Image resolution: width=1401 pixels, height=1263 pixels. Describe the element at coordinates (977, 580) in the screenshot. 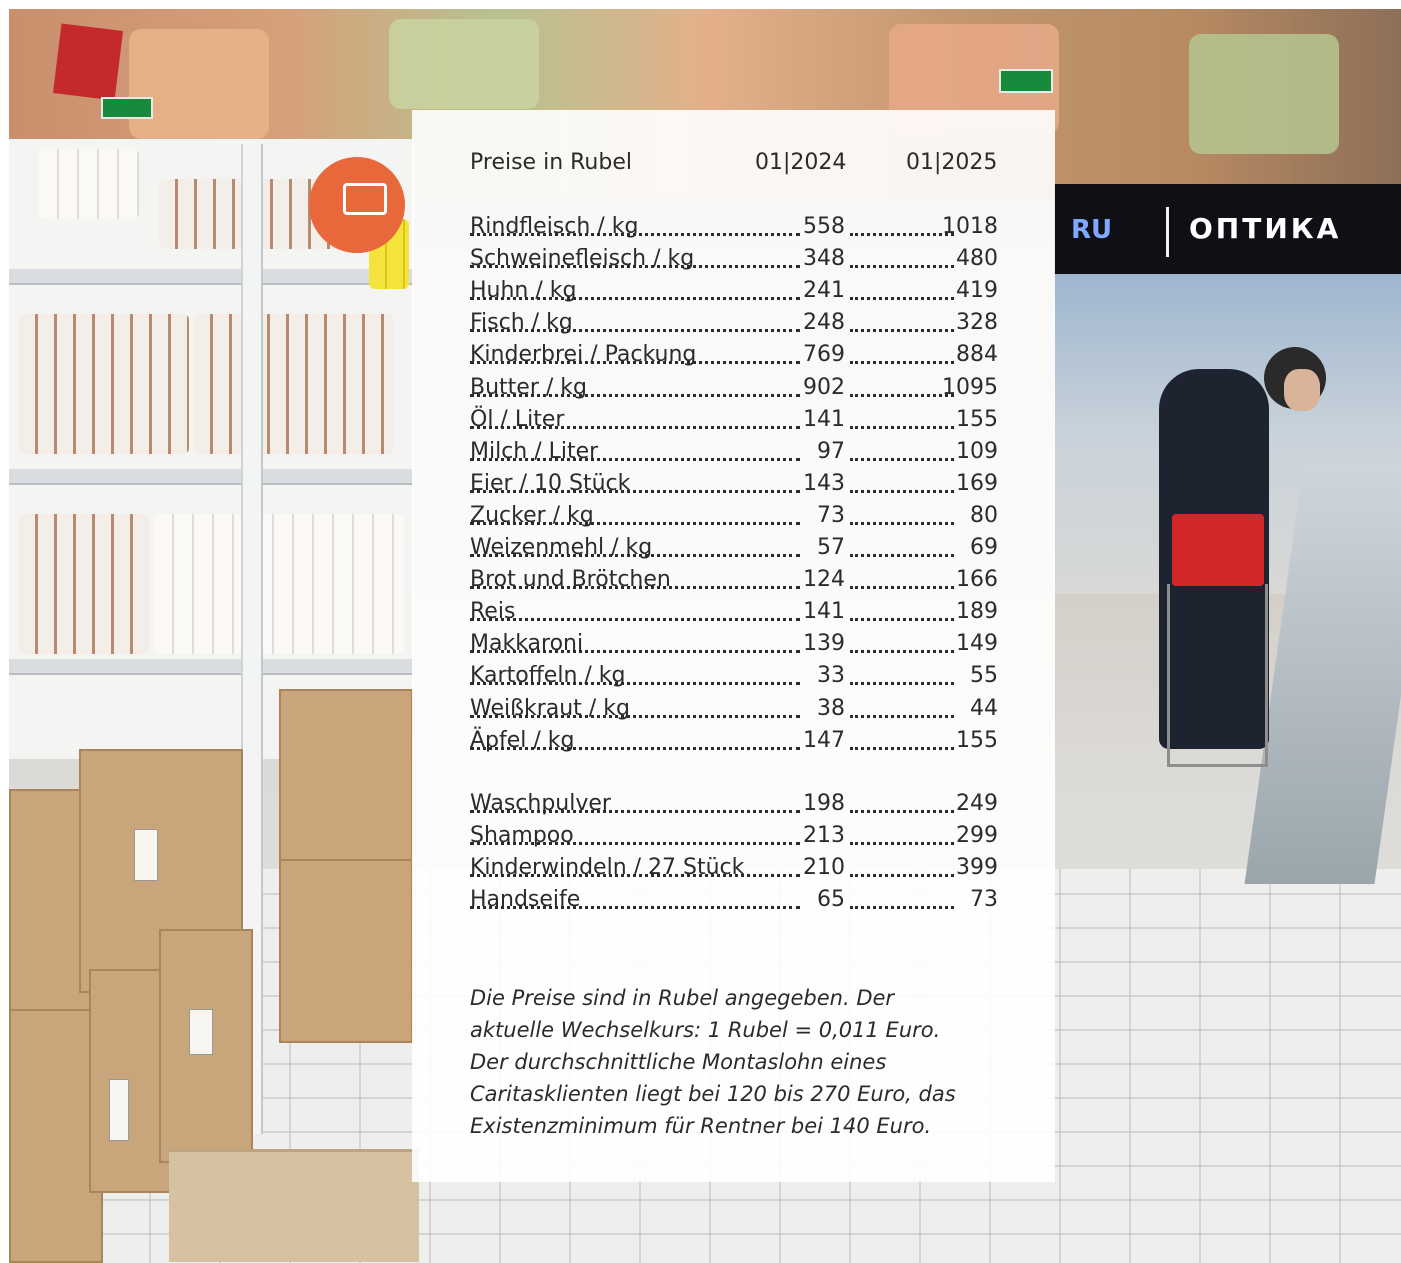

I see `price-2025: 166` at that location.